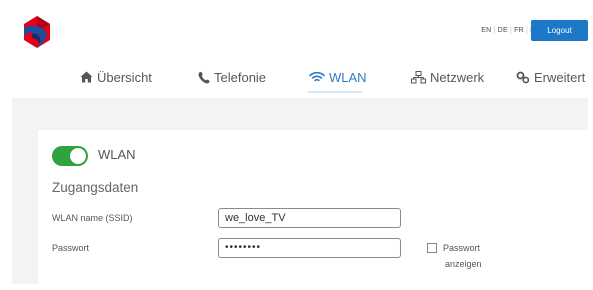 Image resolution: width=593 pixels, height=290 pixels. Describe the element at coordinates (503, 30) in the screenshot. I see `language-de: DE` at that location.